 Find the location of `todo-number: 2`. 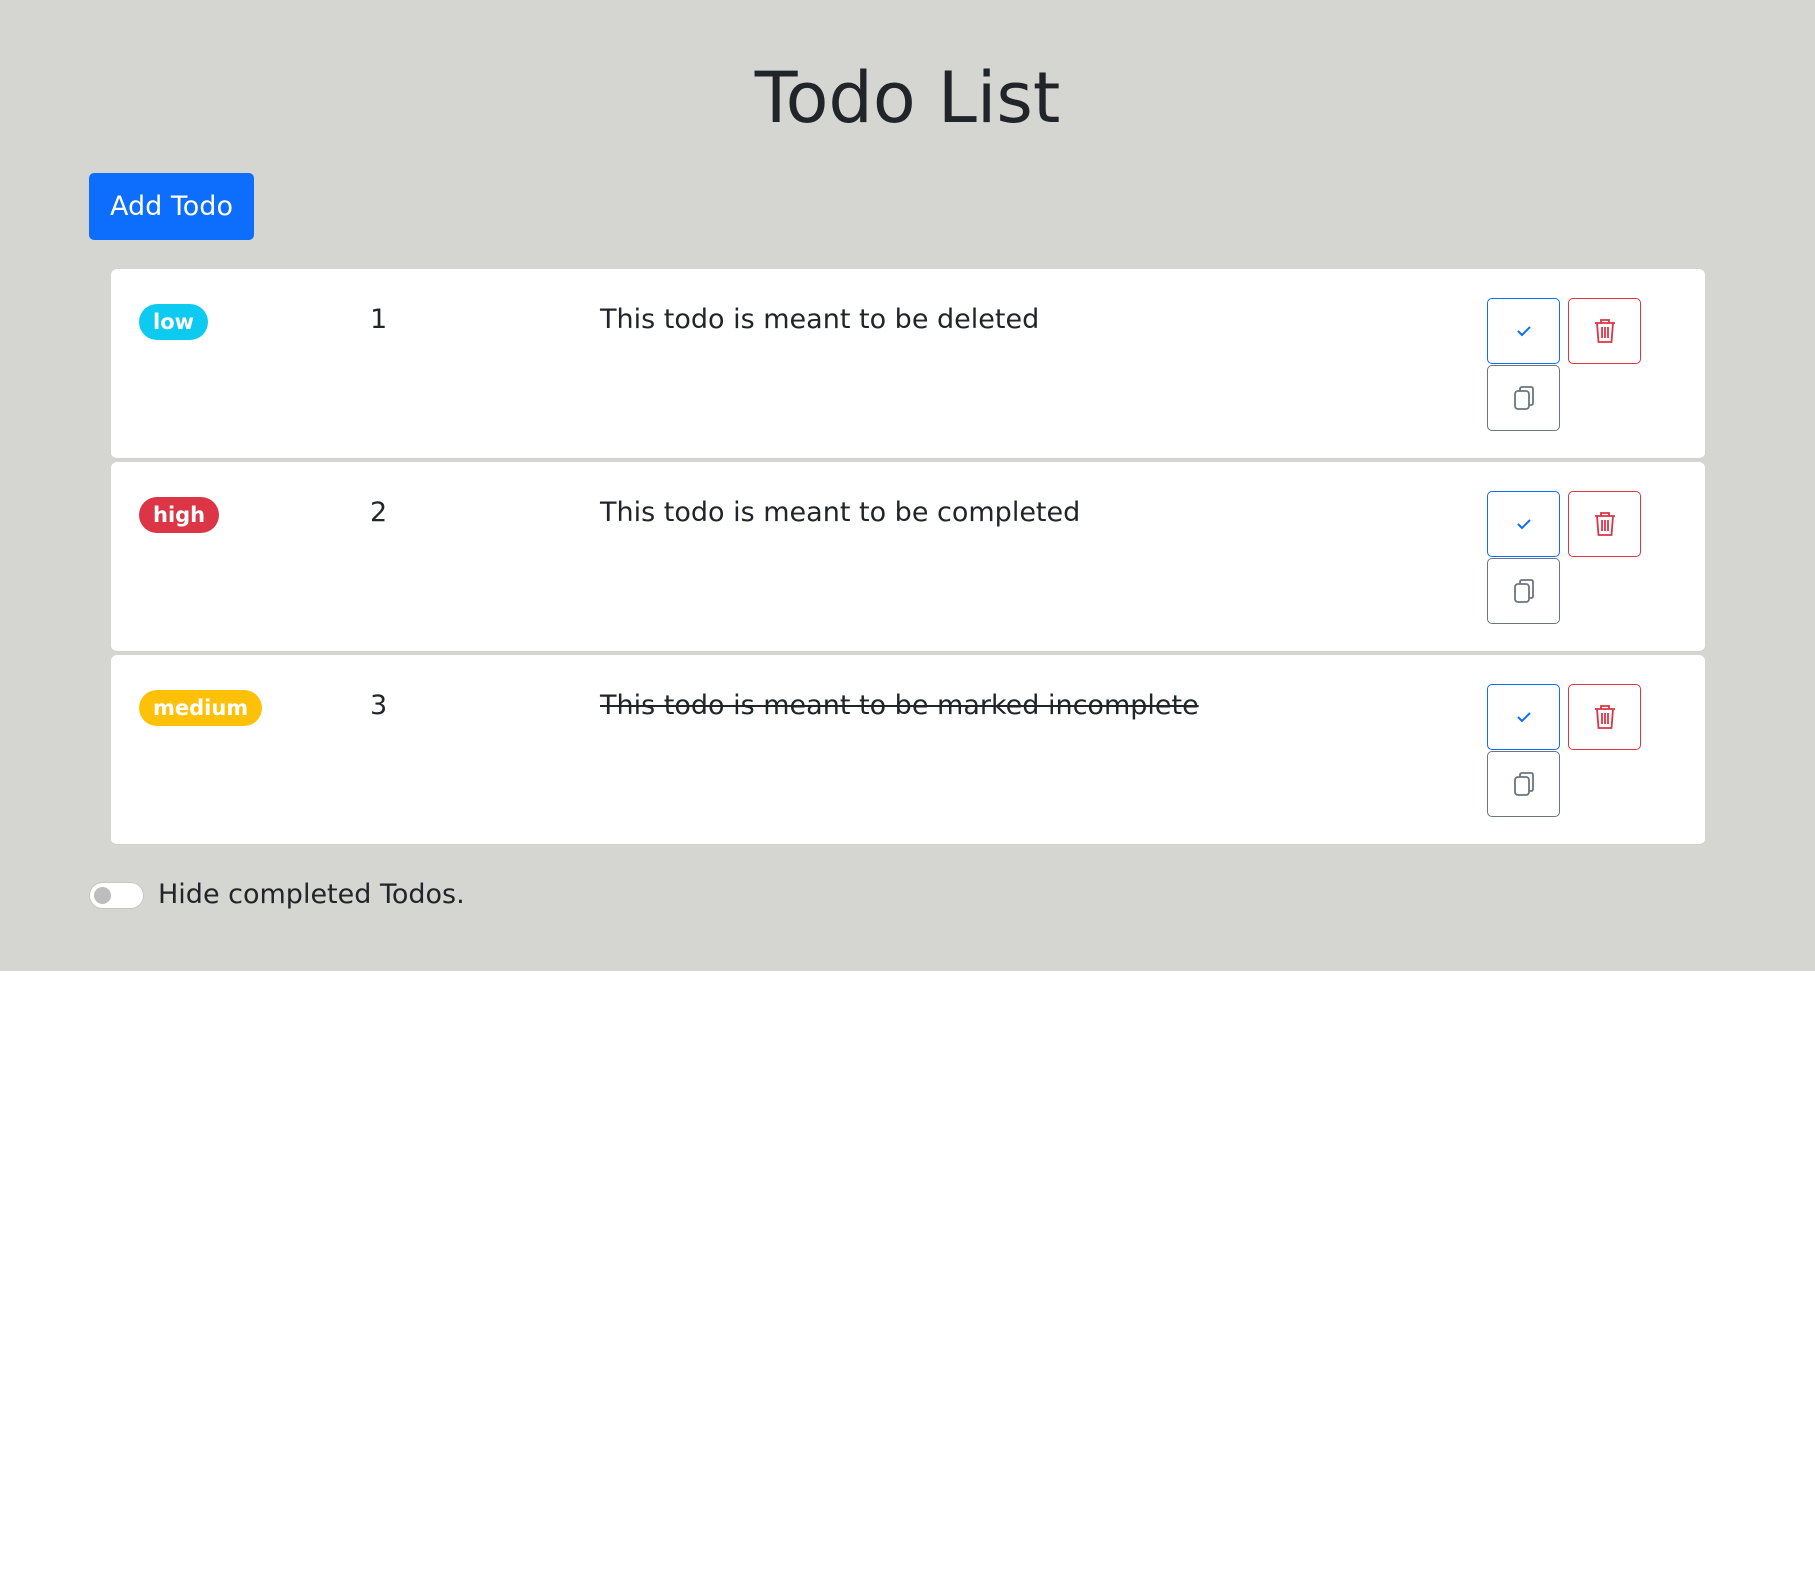

todo-number: 2 is located at coordinates (379, 512).